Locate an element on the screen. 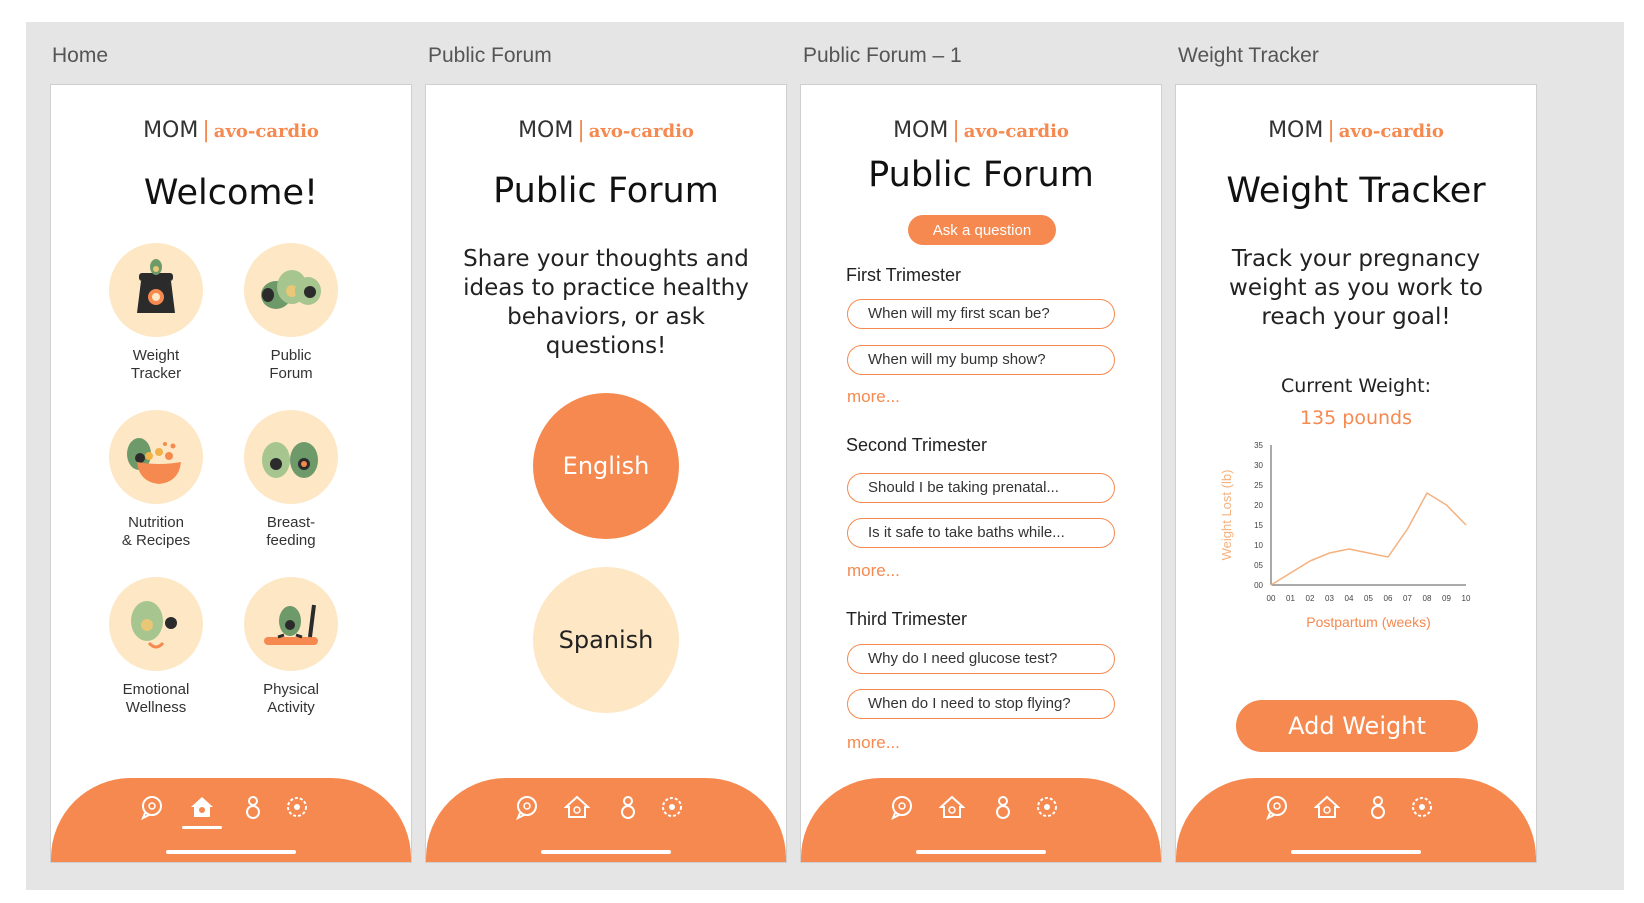 This screenshot has width=1644, height=903. y-tick-label: 25 is located at coordinates (1258, 485).